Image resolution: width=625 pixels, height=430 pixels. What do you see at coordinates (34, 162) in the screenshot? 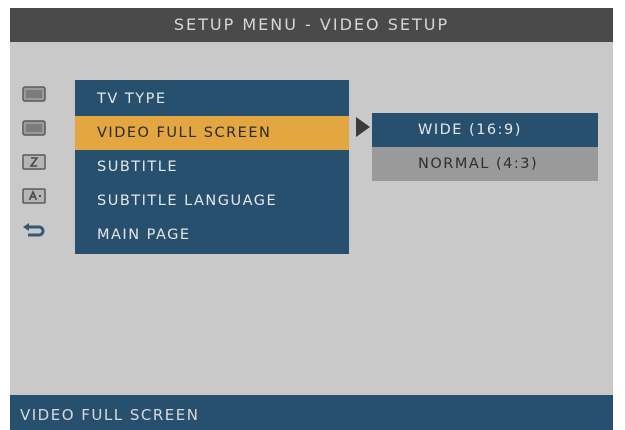
I see `subtitle-icon` at bounding box center [34, 162].